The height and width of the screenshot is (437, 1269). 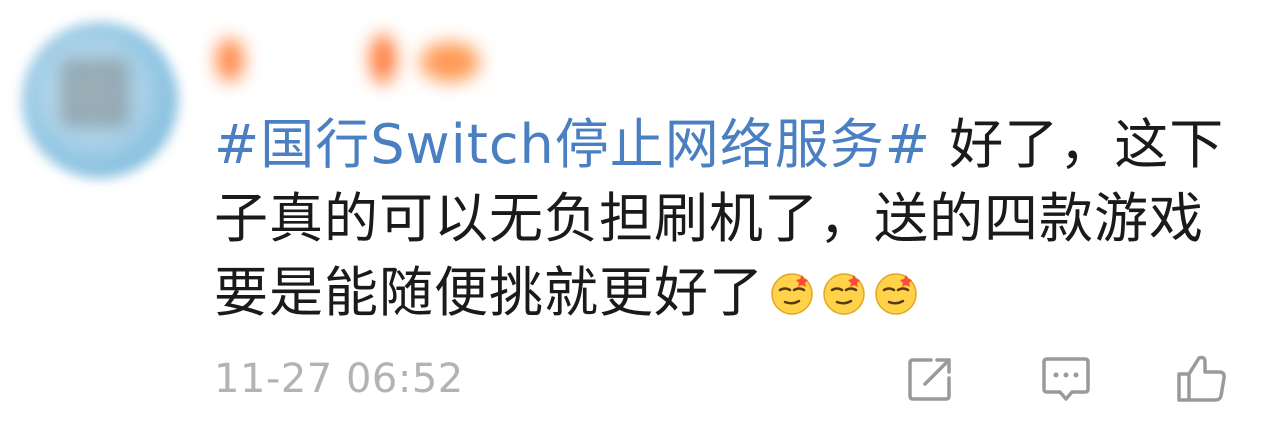 I want to click on like-button, so click(x=1202, y=379).